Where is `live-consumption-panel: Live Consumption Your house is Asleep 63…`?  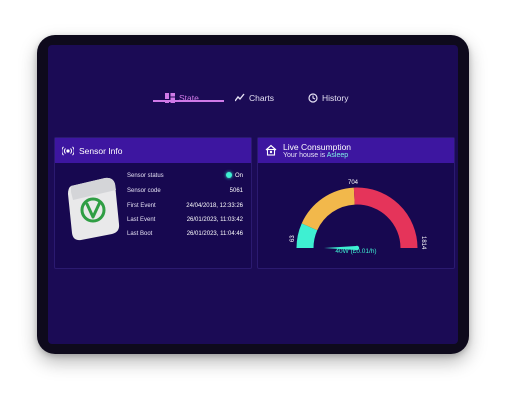
live-consumption-panel: Live Consumption Your house is Asleep 63… is located at coordinates (356, 203).